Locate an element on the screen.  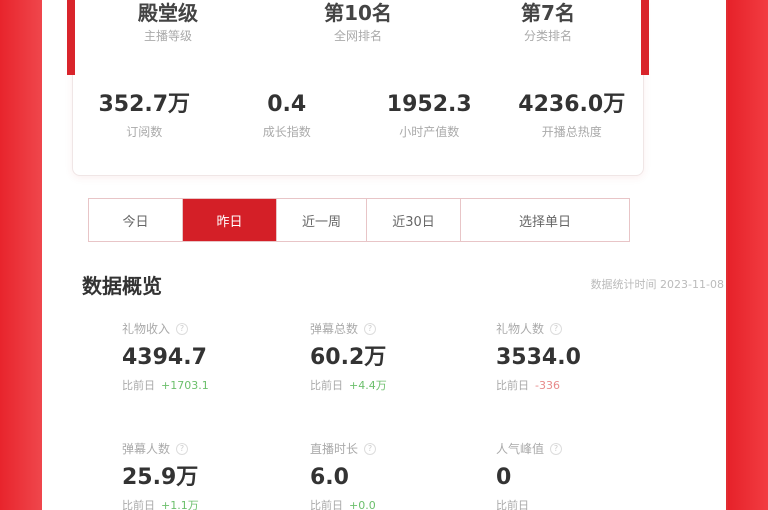
rank-row: 殿堂级 主播等级 第10名 全网排名 第7名 分类排名 is located at coordinates (358, 24).